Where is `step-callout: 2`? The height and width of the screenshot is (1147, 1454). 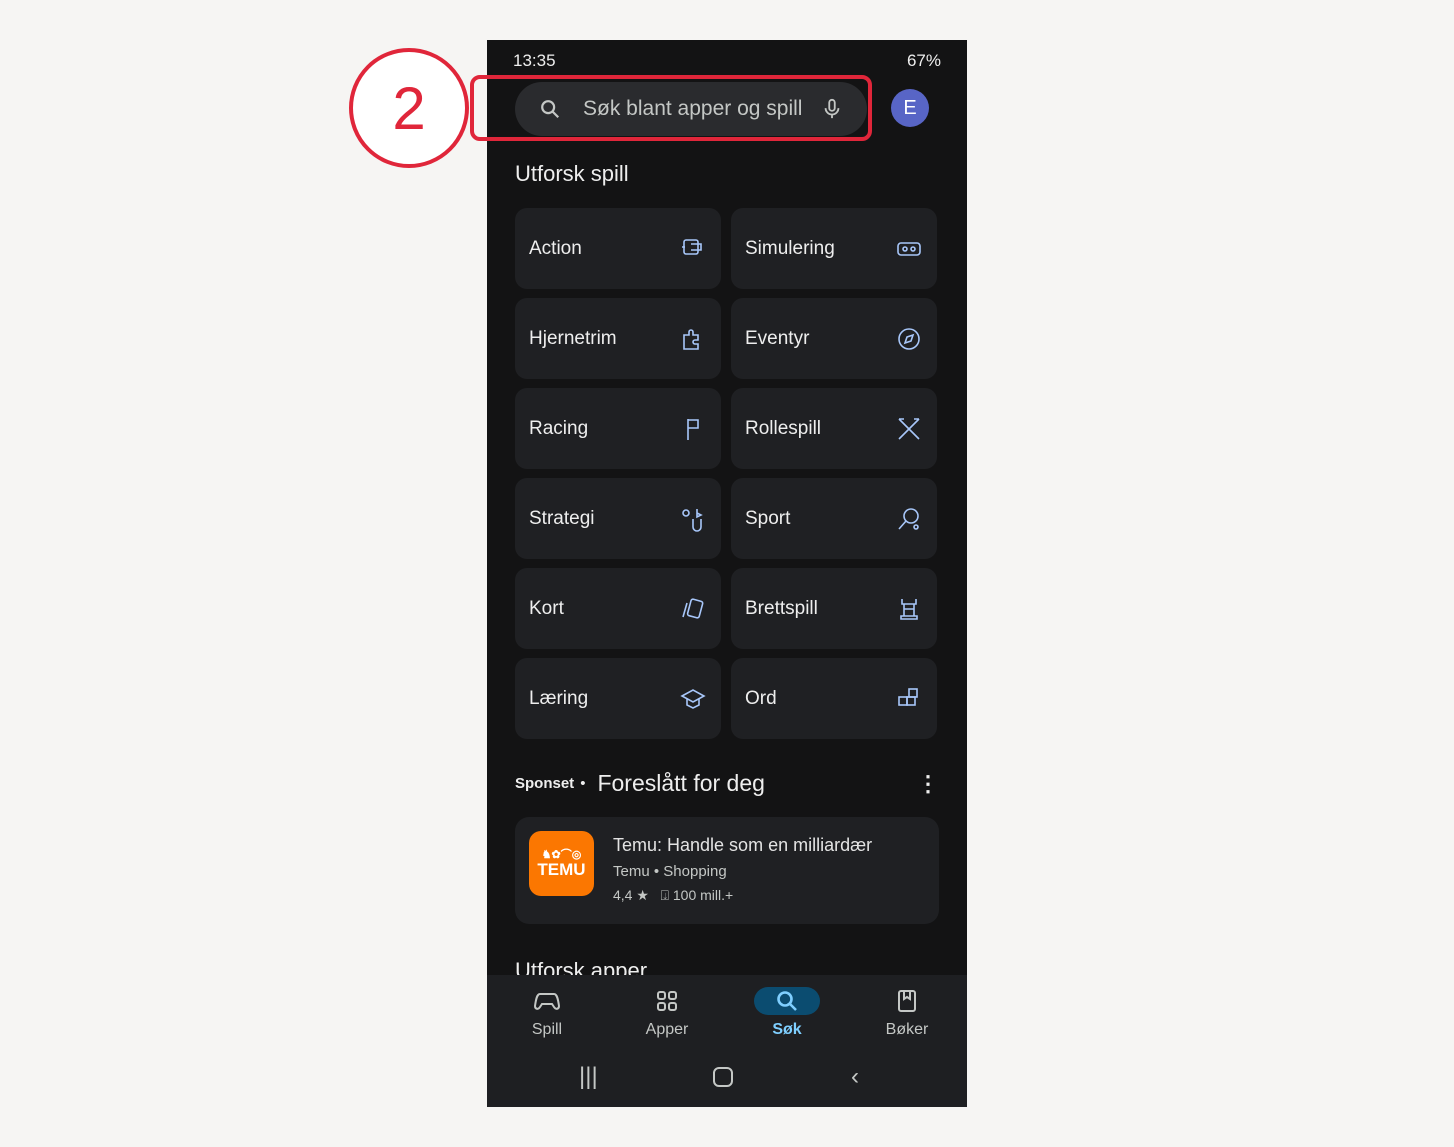
step-callout: 2 is located at coordinates (409, 108).